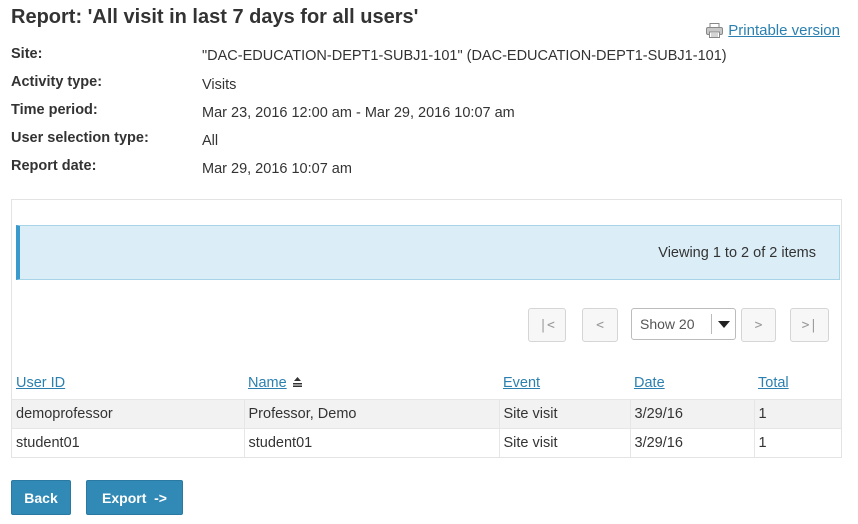 Image resolution: width=858 pixels, height=524 pixels. What do you see at coordinates (521, 383) in the screenshot?
I see `sort-event-link: Event` at bounding box center [521, 383].